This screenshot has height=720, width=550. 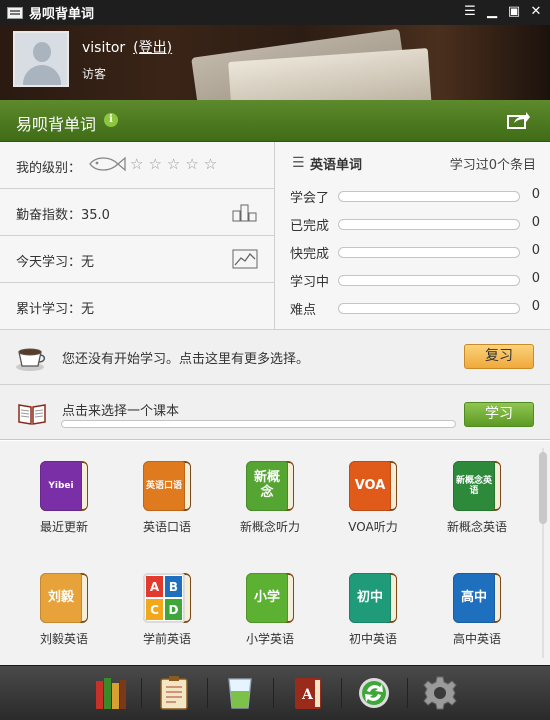 I want to click on book-cover-icon: 英语口语, so click(x=167, y=486).